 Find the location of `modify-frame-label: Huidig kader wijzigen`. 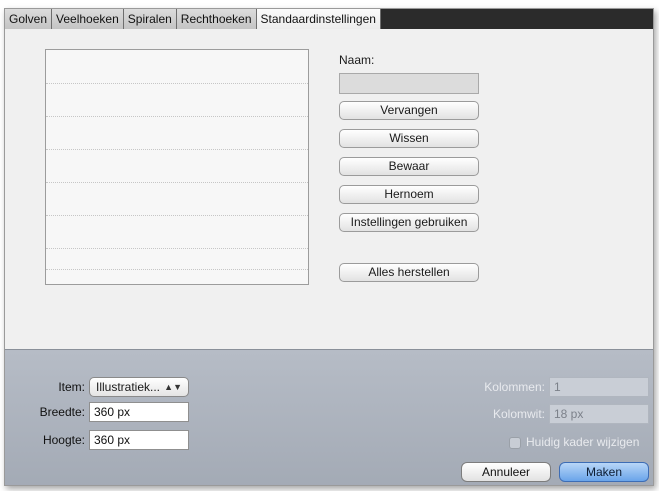

modify-frame-label: Huidig kader wijzigen is located at coordinates (582, 442).